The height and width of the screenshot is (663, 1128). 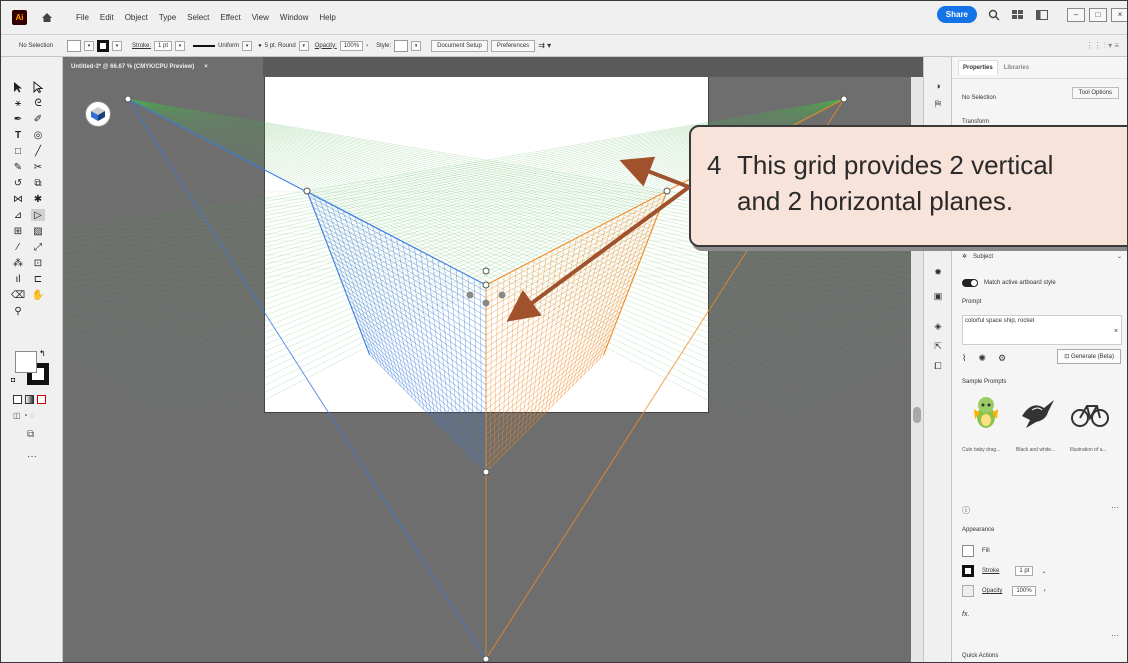 What do you see at coordinates (1119, 14) in the screenshot?
I see `close-window-button: ×` at bounding box center [1119, 14].